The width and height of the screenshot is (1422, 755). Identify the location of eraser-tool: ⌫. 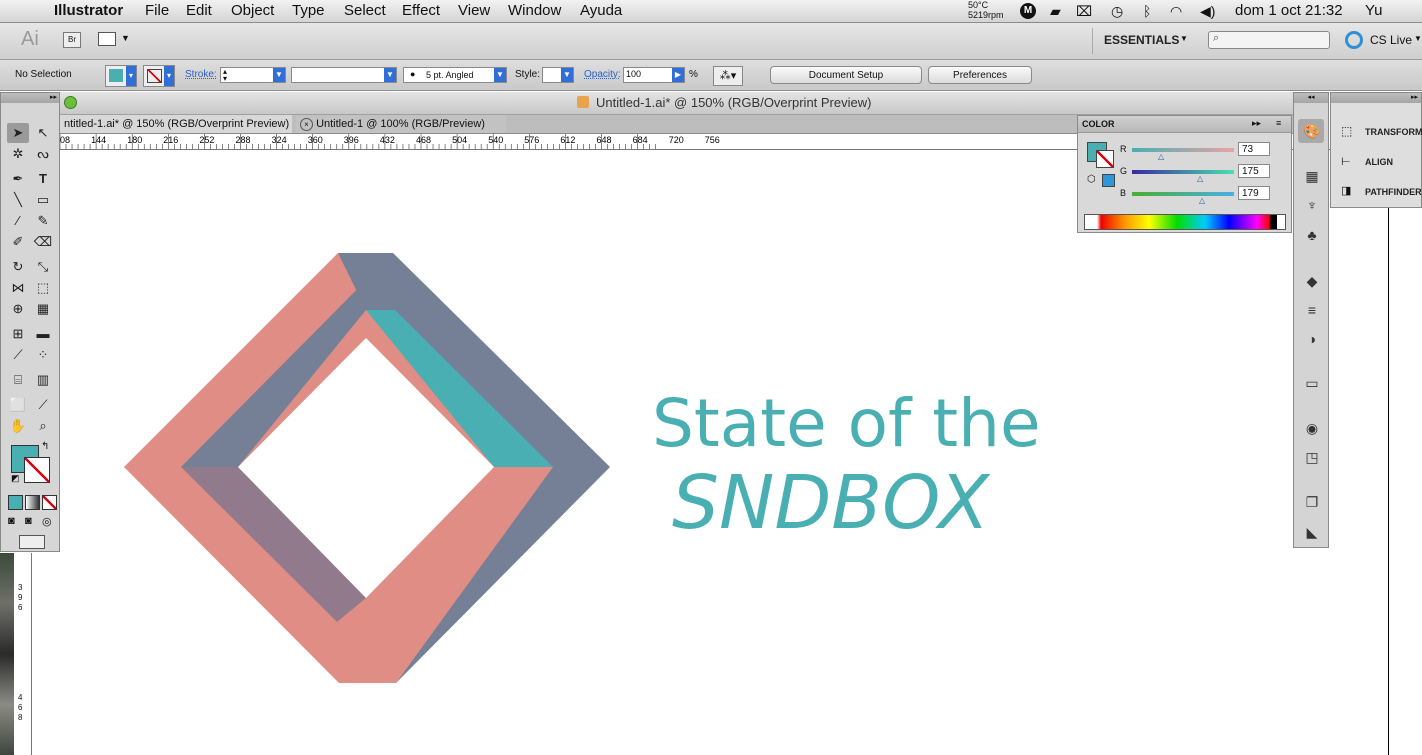
(43, 242).